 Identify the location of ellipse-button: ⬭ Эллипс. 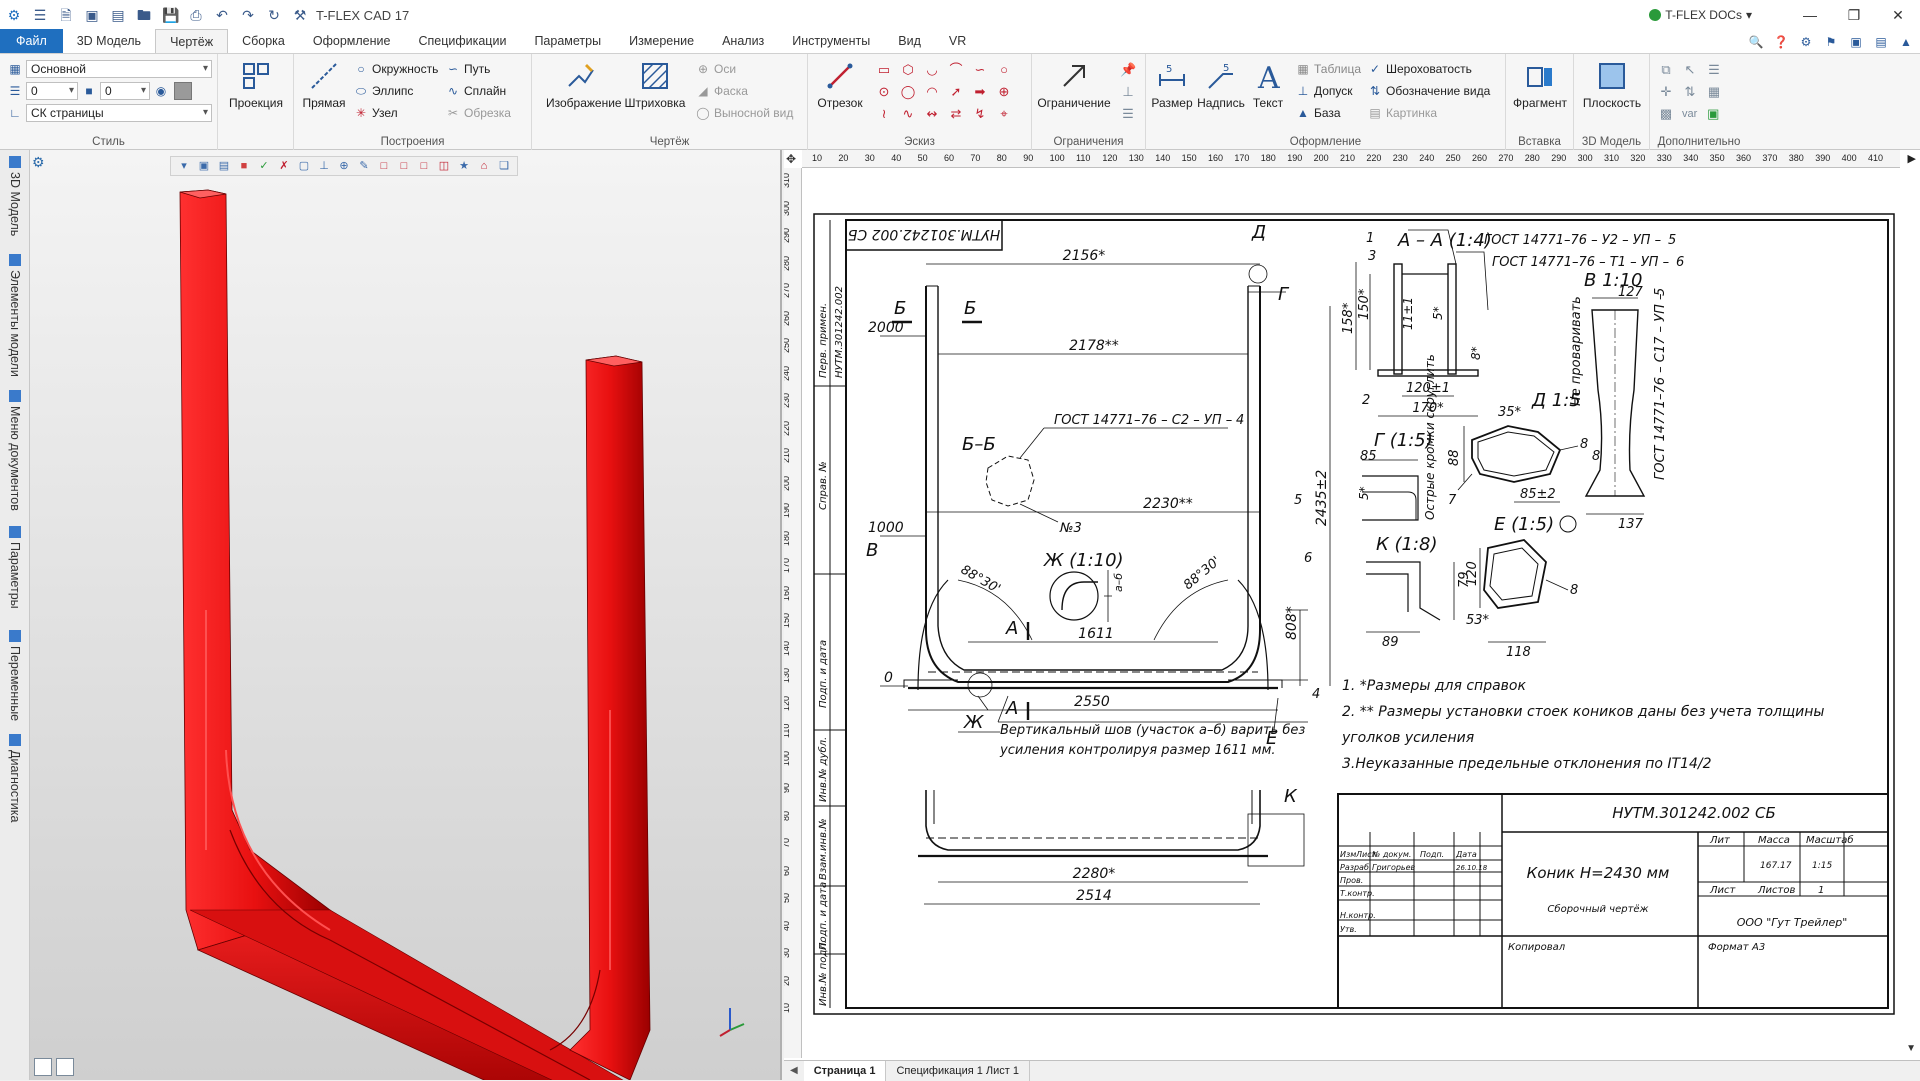
(384, 91).